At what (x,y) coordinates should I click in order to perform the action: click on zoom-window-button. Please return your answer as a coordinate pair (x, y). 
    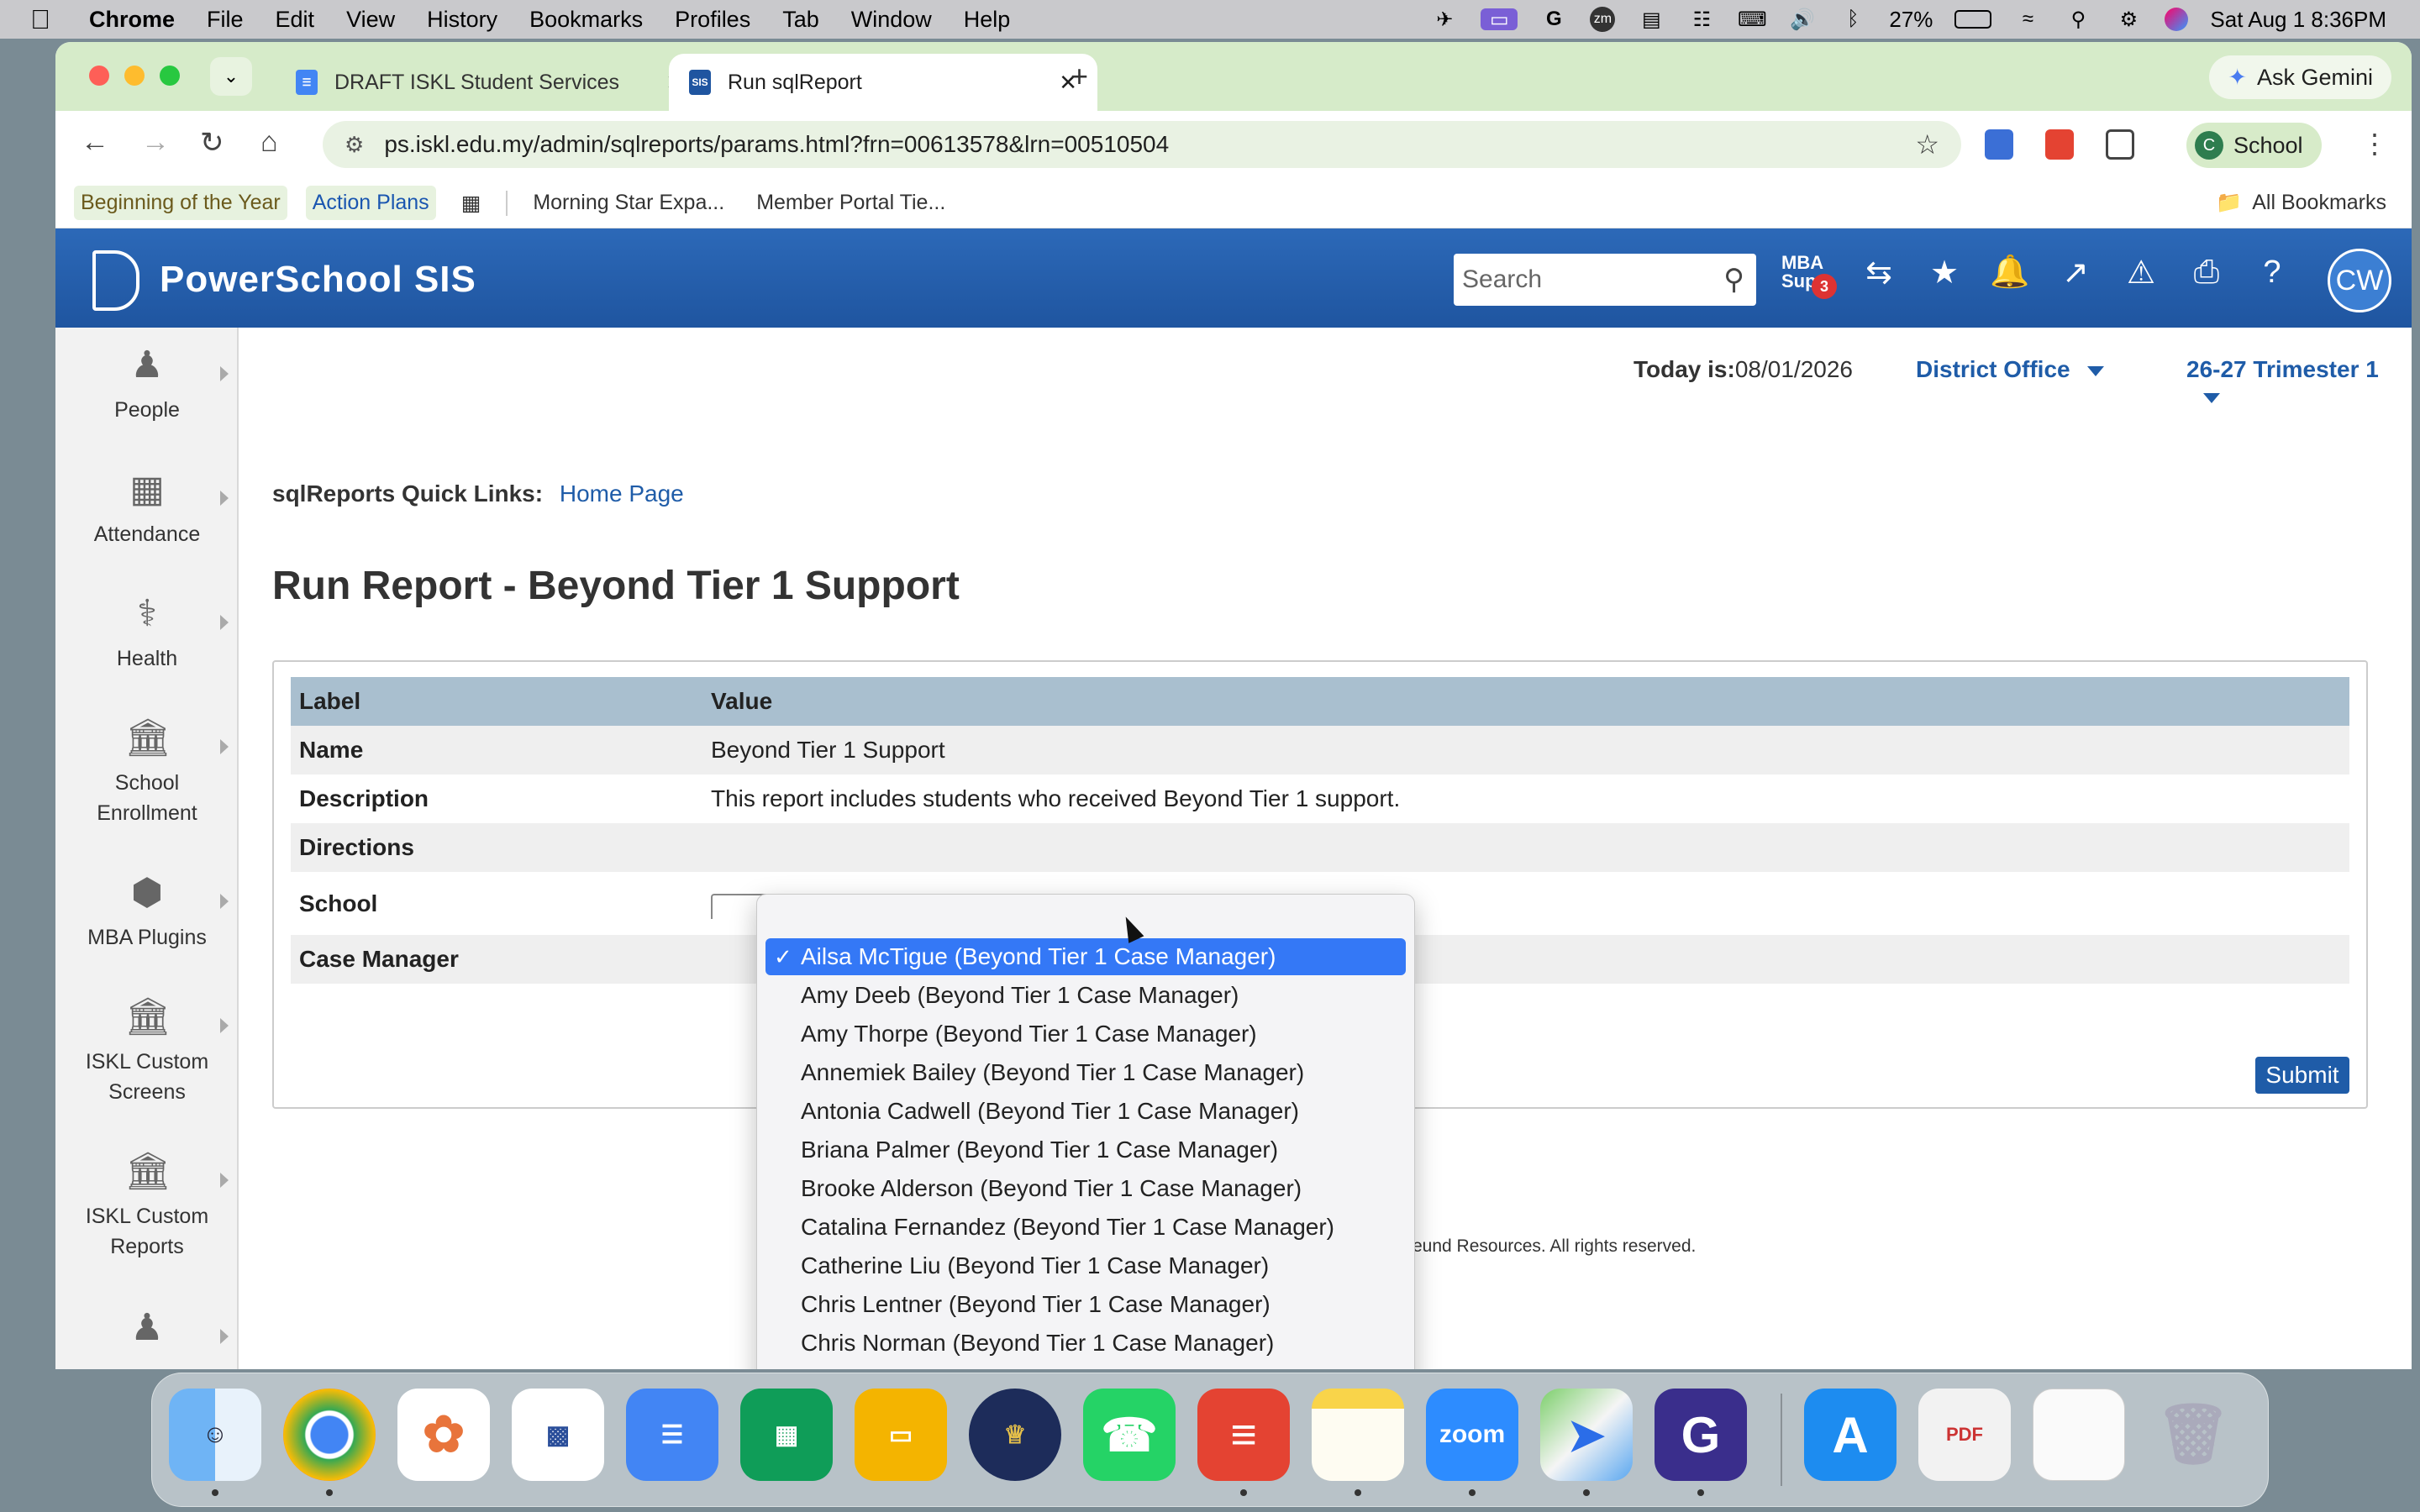
    Looking at the image, I should click on (170, 76).